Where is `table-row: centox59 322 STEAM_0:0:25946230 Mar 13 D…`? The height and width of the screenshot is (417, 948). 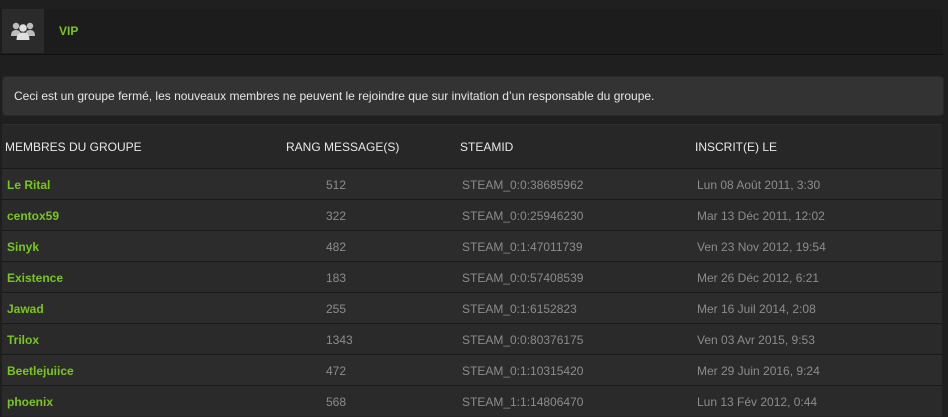
table-row: centox59 322 STEAM_0:0:25946230 Mar 13 D… is located at coordinates (472, 214).